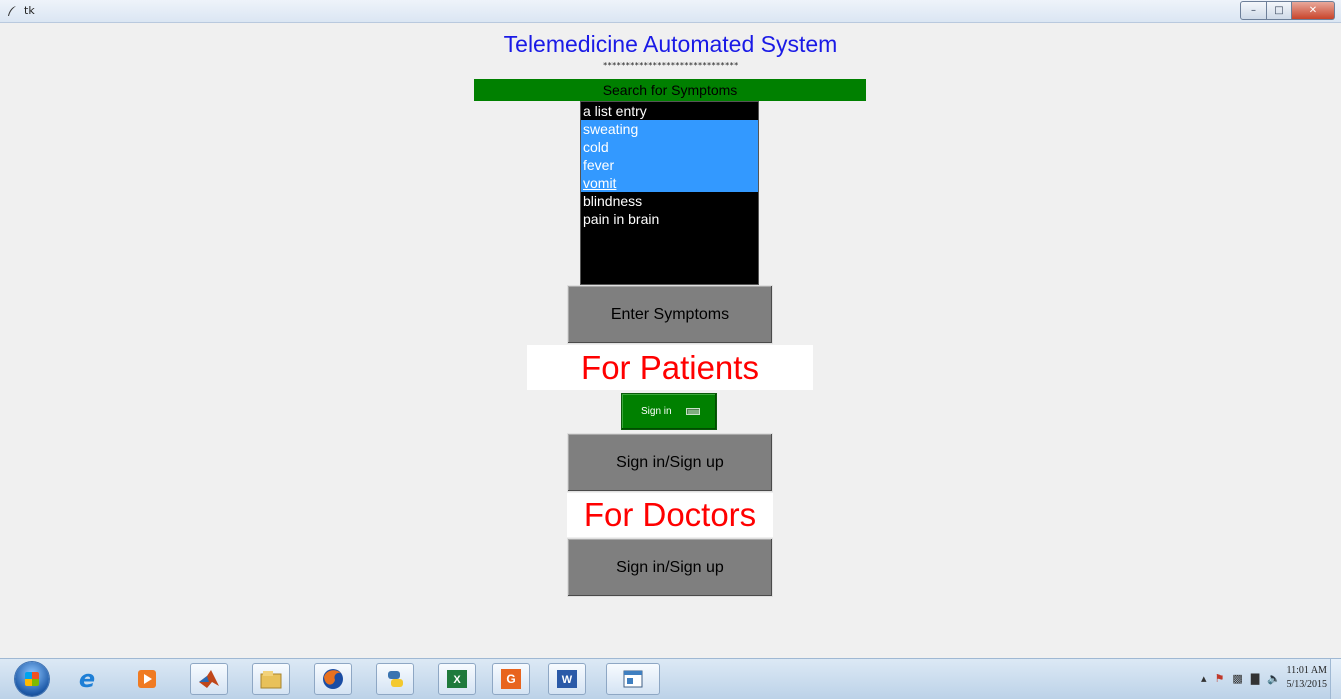 The width and height of the screenshot is (1341, 699). I want to click on excel-icon: X, so click(457, 679).